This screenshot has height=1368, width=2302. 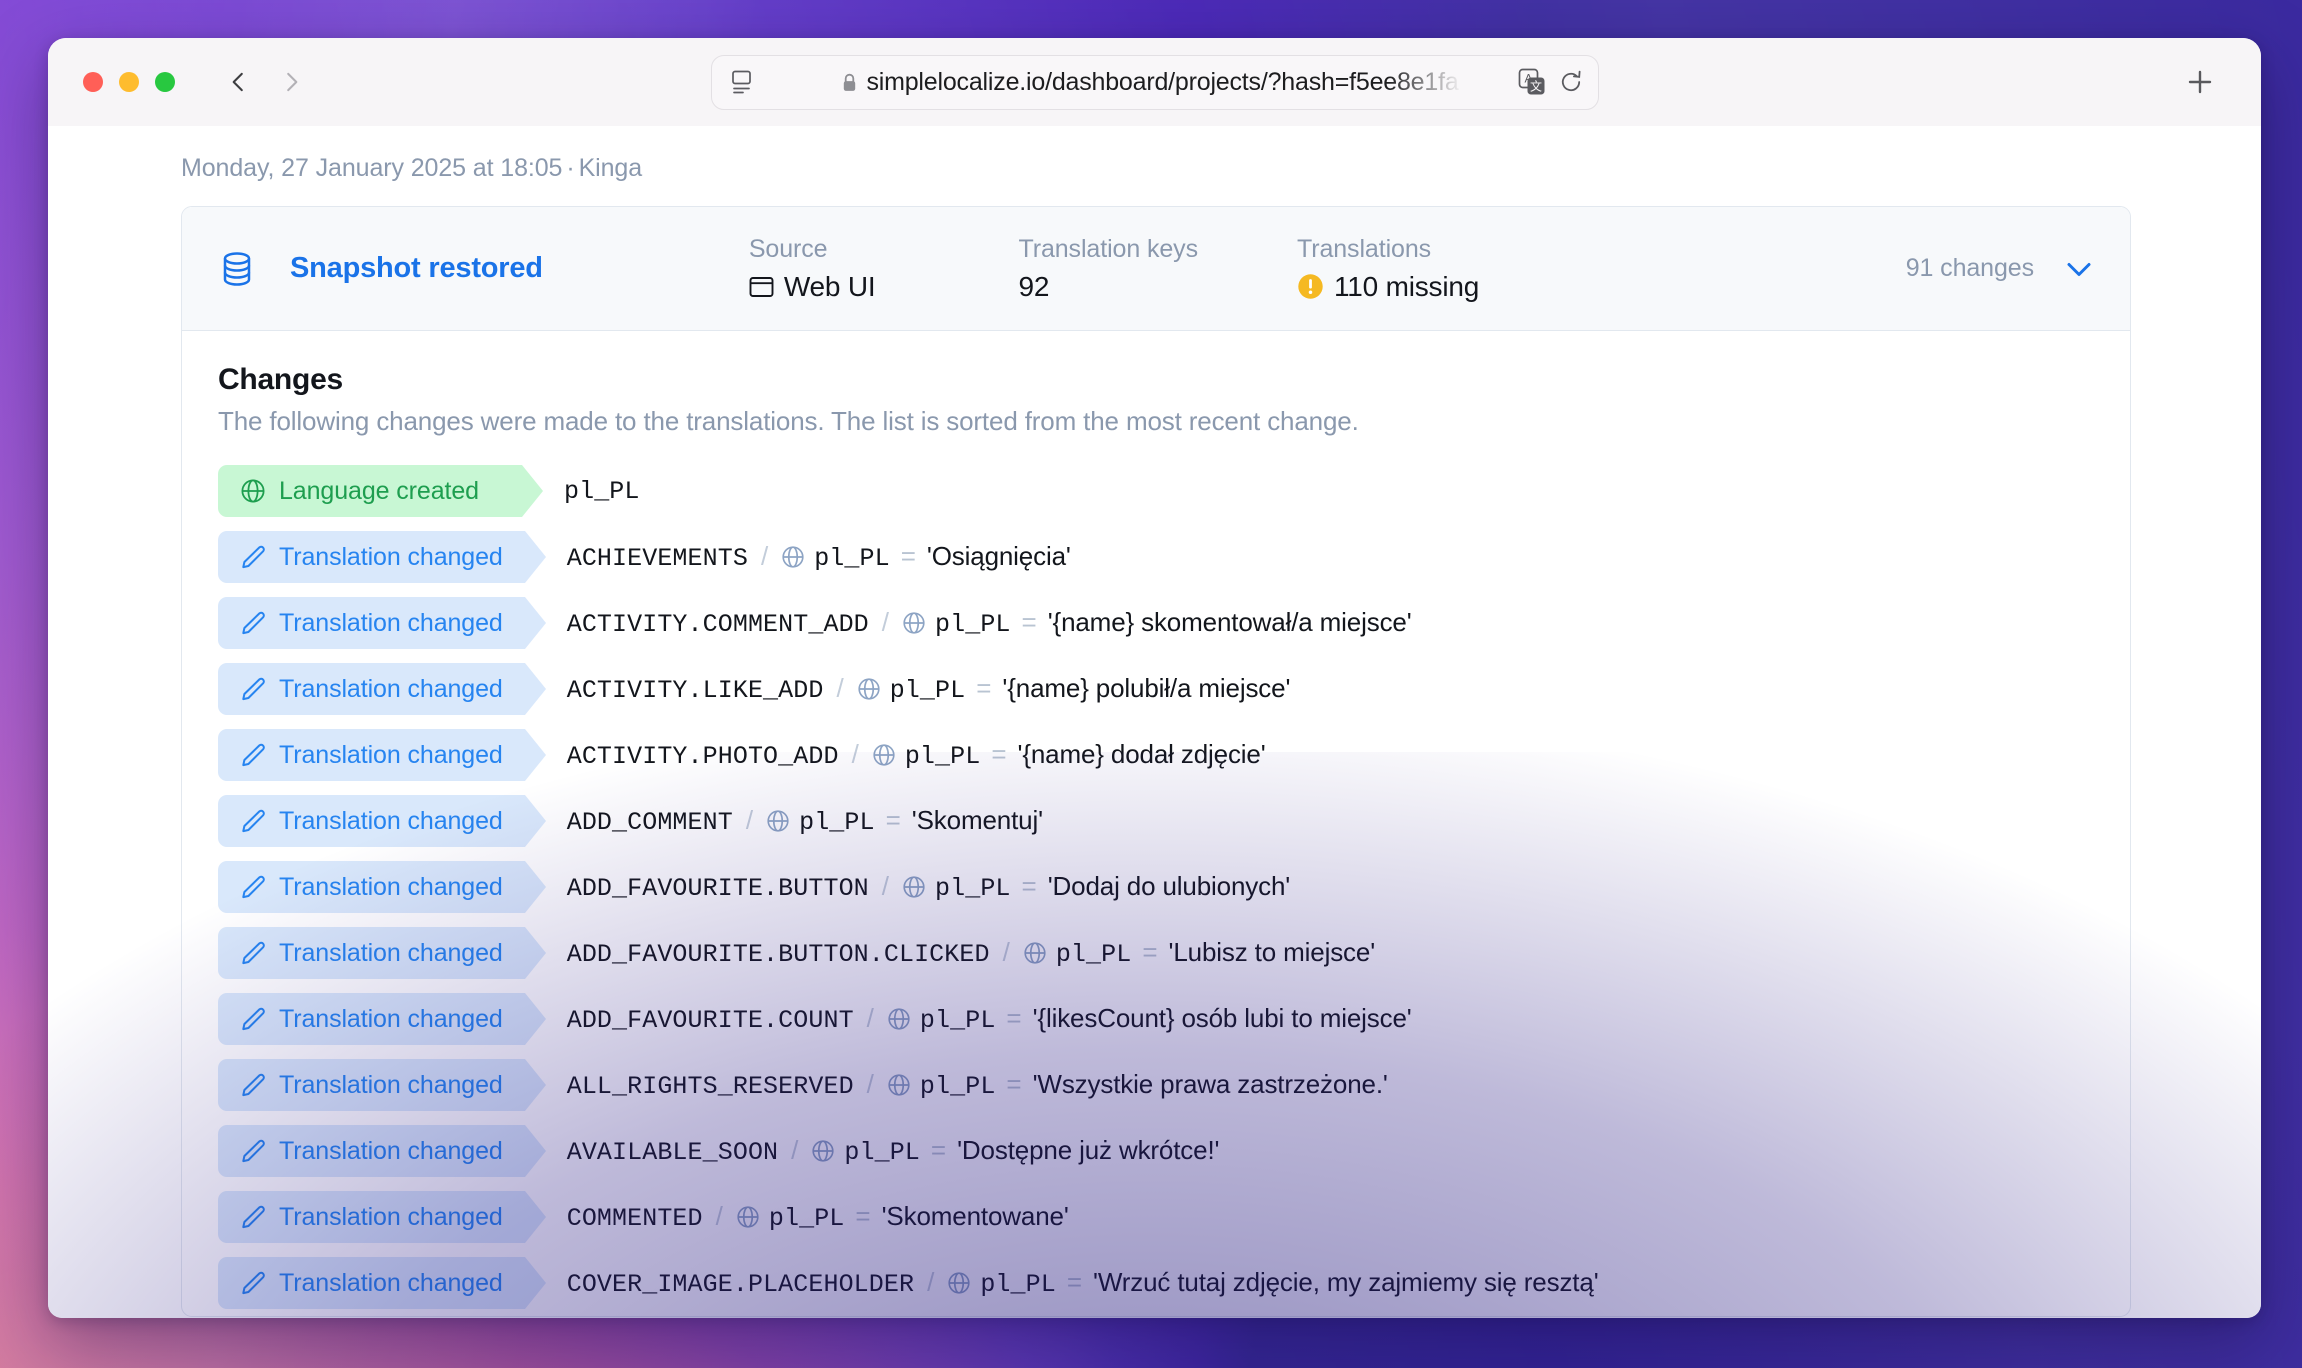 What do you see at coordinates (717, 624) in the screenshot?
I see `translation-key: ACTIVITY.COMMENT_ADD` at bounding box center [717, 624].